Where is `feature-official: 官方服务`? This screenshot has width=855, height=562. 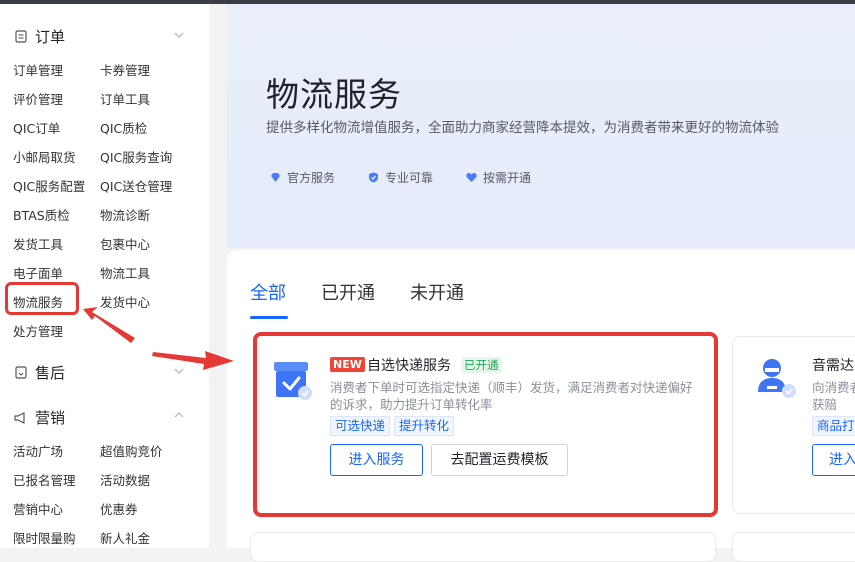
feature-official: 官方服务 is located at coordinates (302, 177).